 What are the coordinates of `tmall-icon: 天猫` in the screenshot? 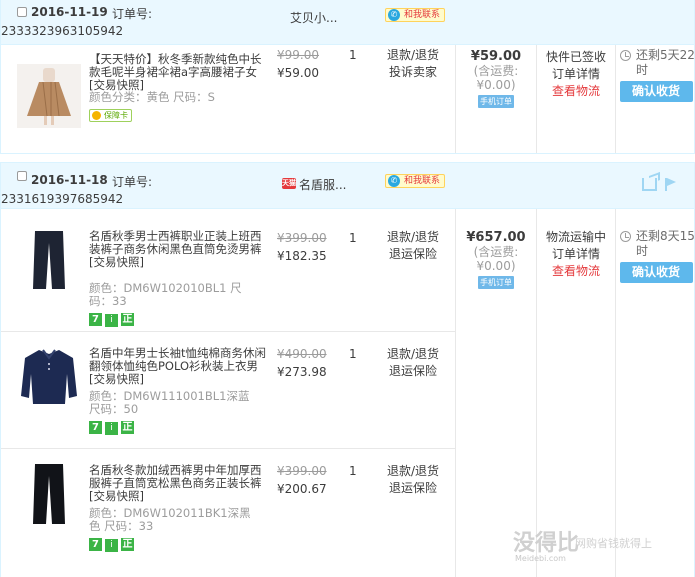 It's located at (289, 183).